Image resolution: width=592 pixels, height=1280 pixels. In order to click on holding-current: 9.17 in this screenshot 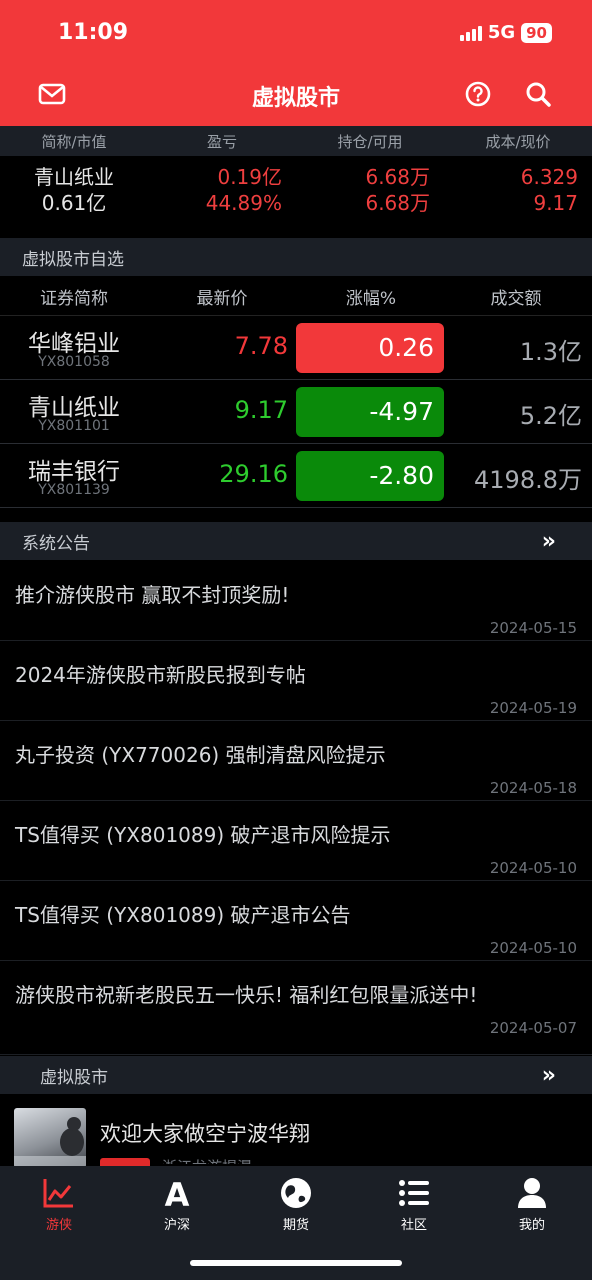, I will do `click(555, 203)`.